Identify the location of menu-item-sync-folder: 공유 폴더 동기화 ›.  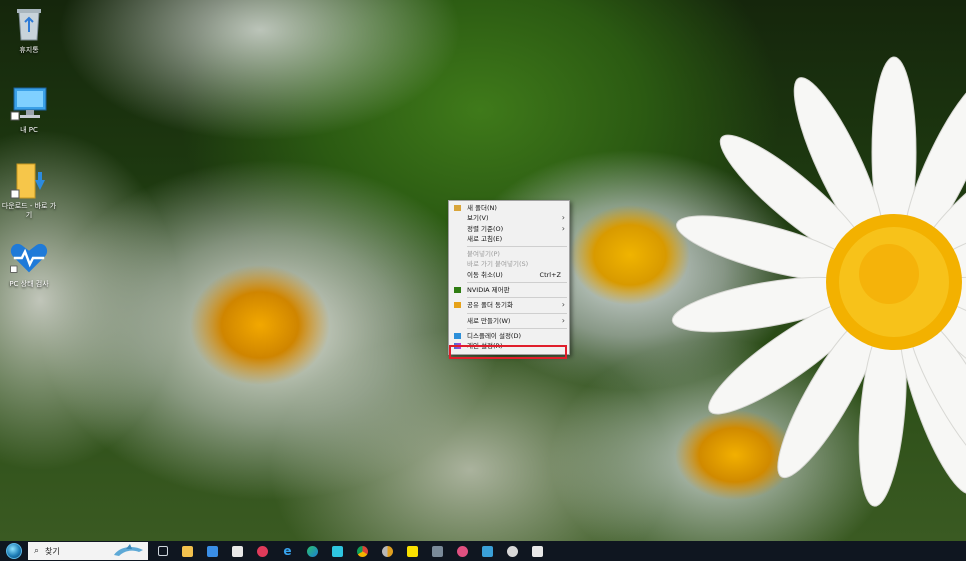
(509, 305).